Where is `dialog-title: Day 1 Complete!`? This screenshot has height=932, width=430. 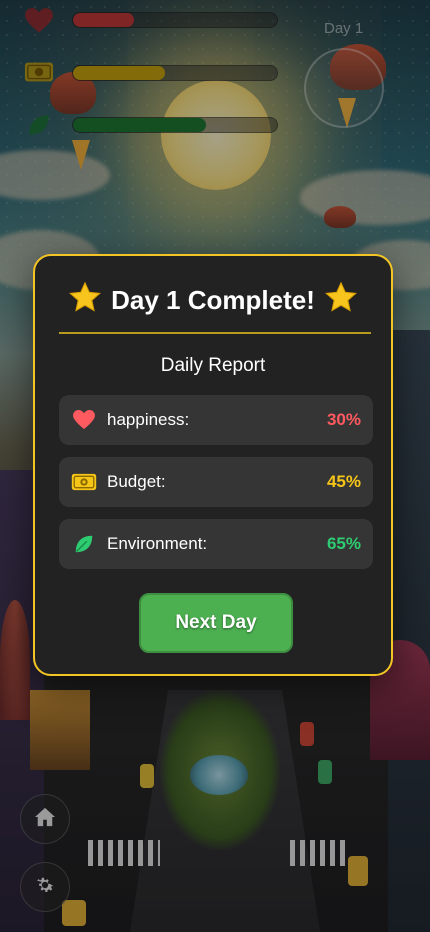
dialog-title: Day 1 Complete! is located at coordinates (213, 299).